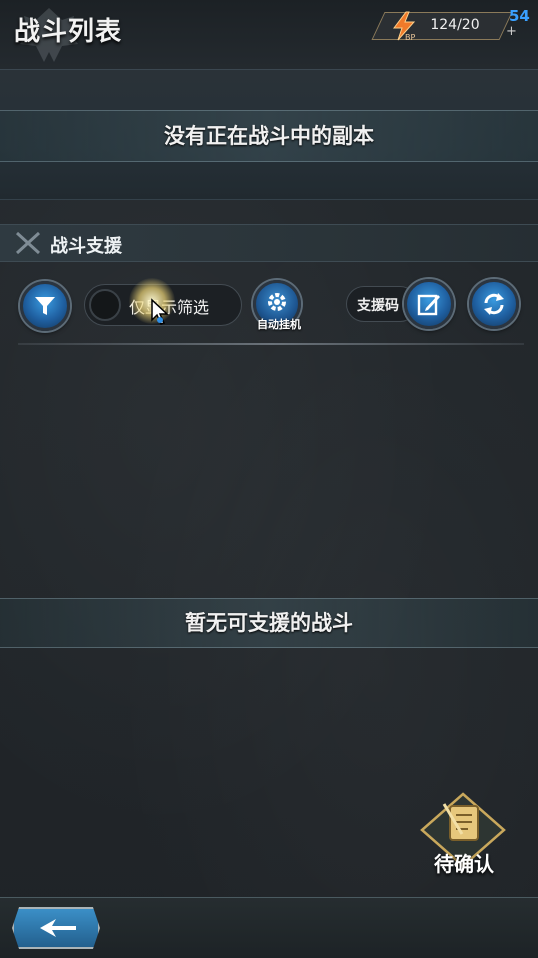 Image resolution: width=538 pixels, height=958 pixels. What do you see at coordinates (277, 302) in the screenshot?
I see `gear-icon` at bounding box center [277, 302].